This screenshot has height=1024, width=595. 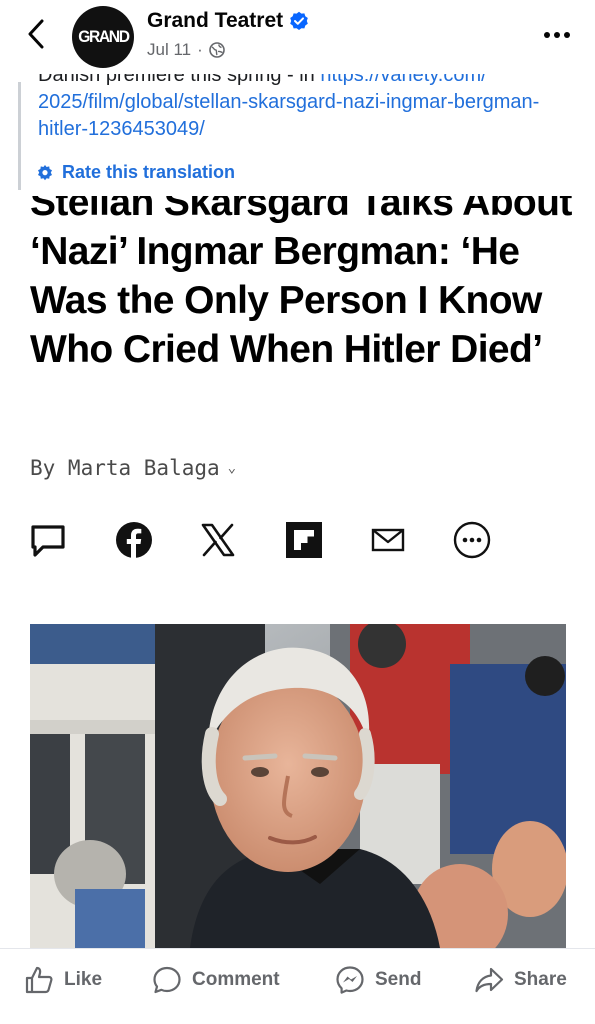 What do you see at coordinates (218, 540) in the screenshot?
I see `x-icon` at bounding box center [218, 540].